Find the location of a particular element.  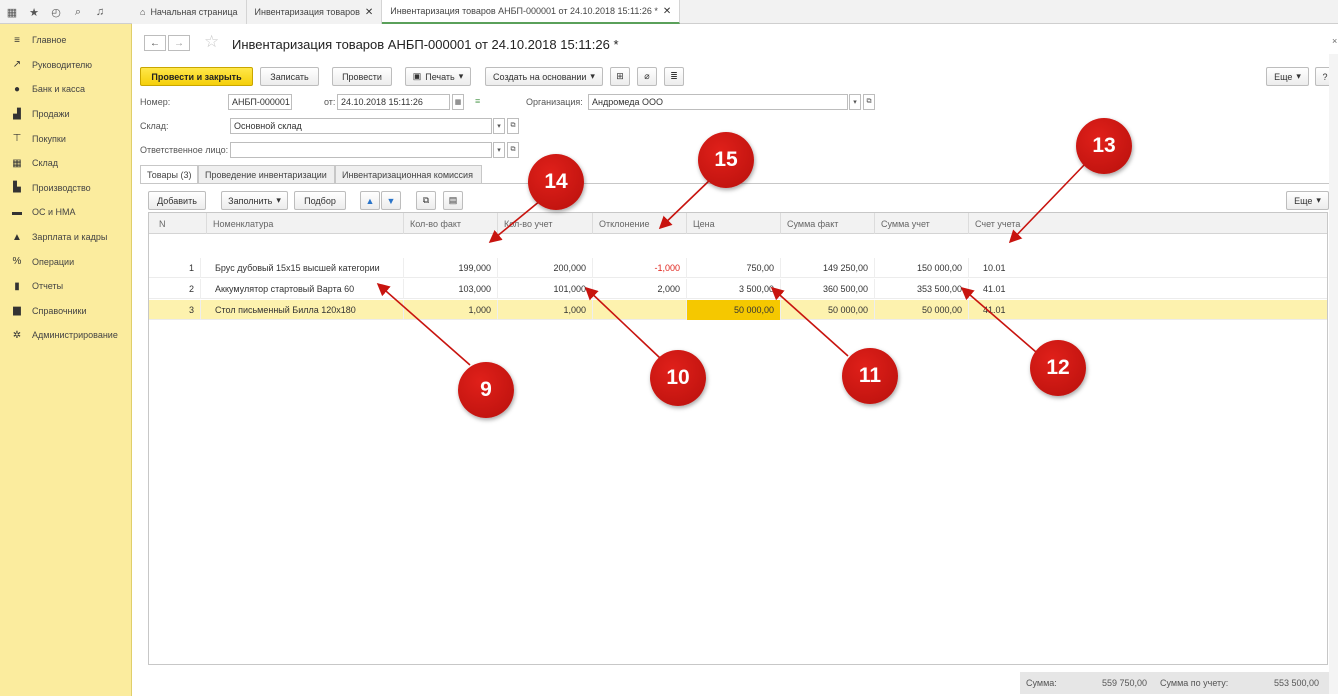

sidebar-item-purchases: ⊤ Покупки is located at coordinates (65, 138).